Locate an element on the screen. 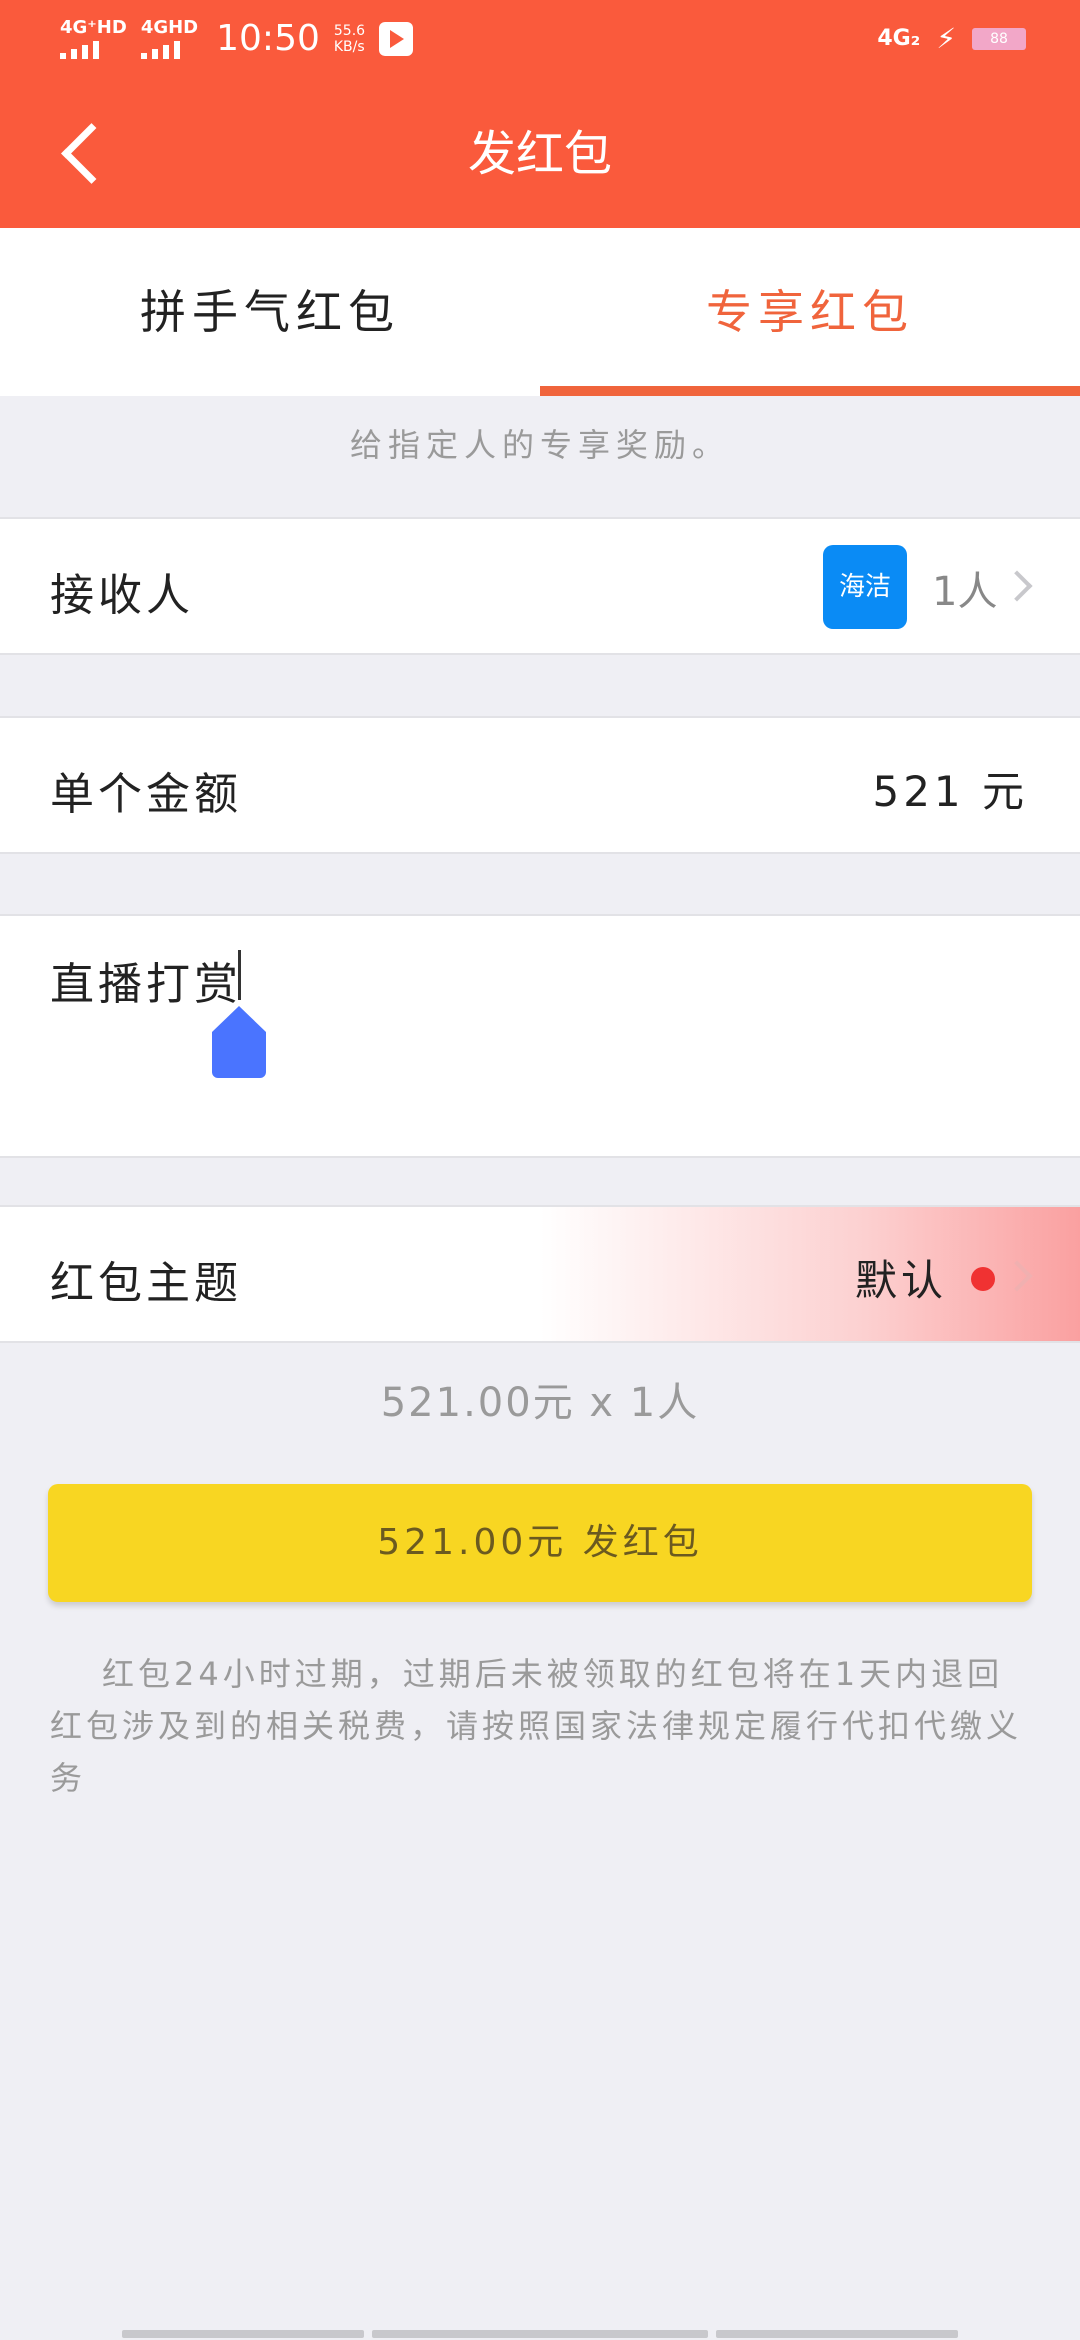  active-tab-indicator is located at coordinates (810, 391).